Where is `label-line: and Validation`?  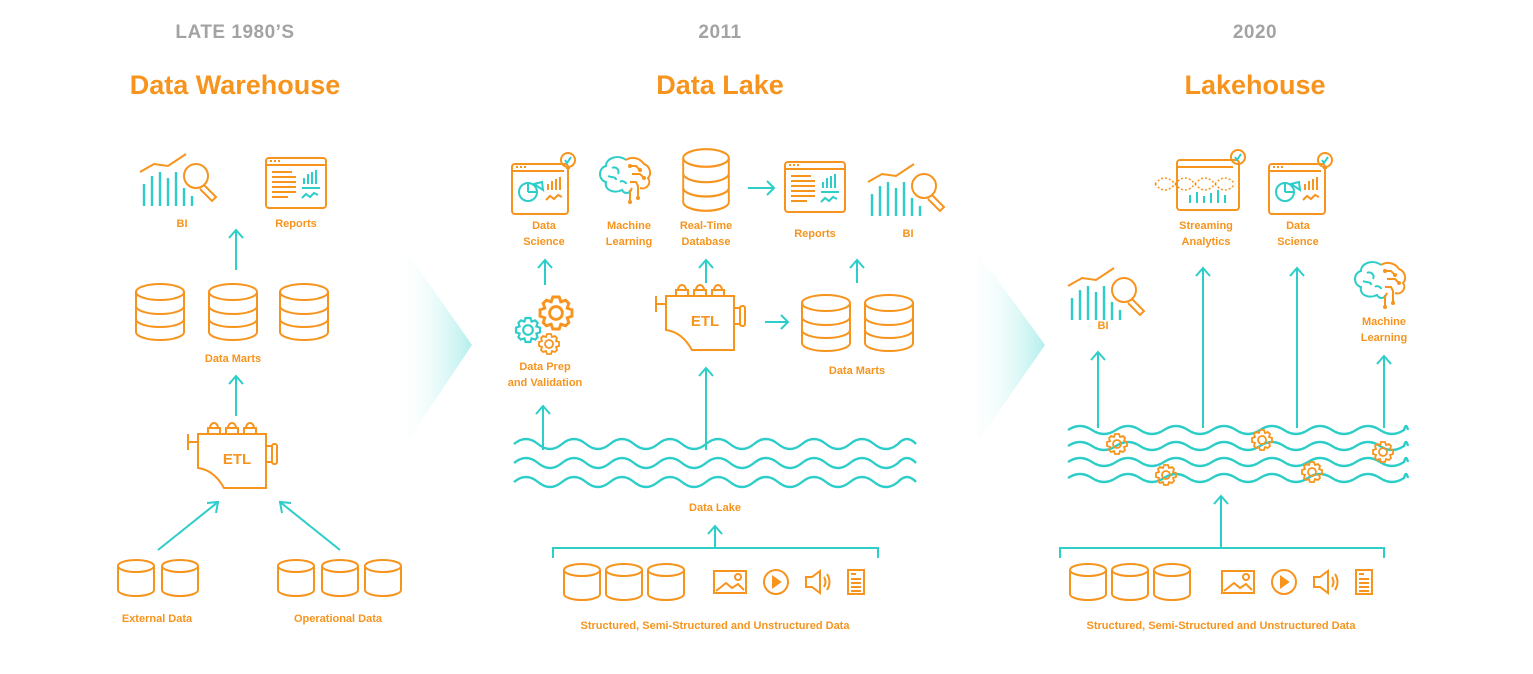 label-line: and Validation is located at coordinates (545, 383).